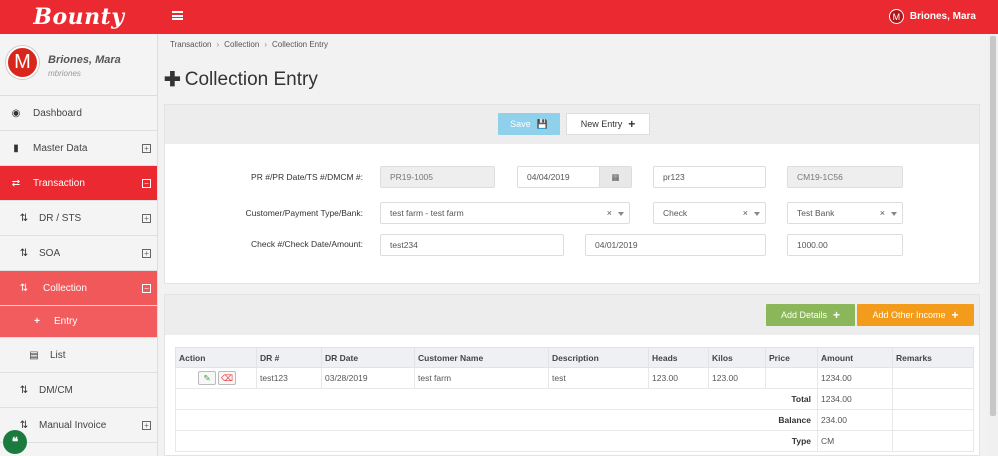 This screenshot has height=456, width=998. I want to click on column-header: Amount, so click(855, 357).